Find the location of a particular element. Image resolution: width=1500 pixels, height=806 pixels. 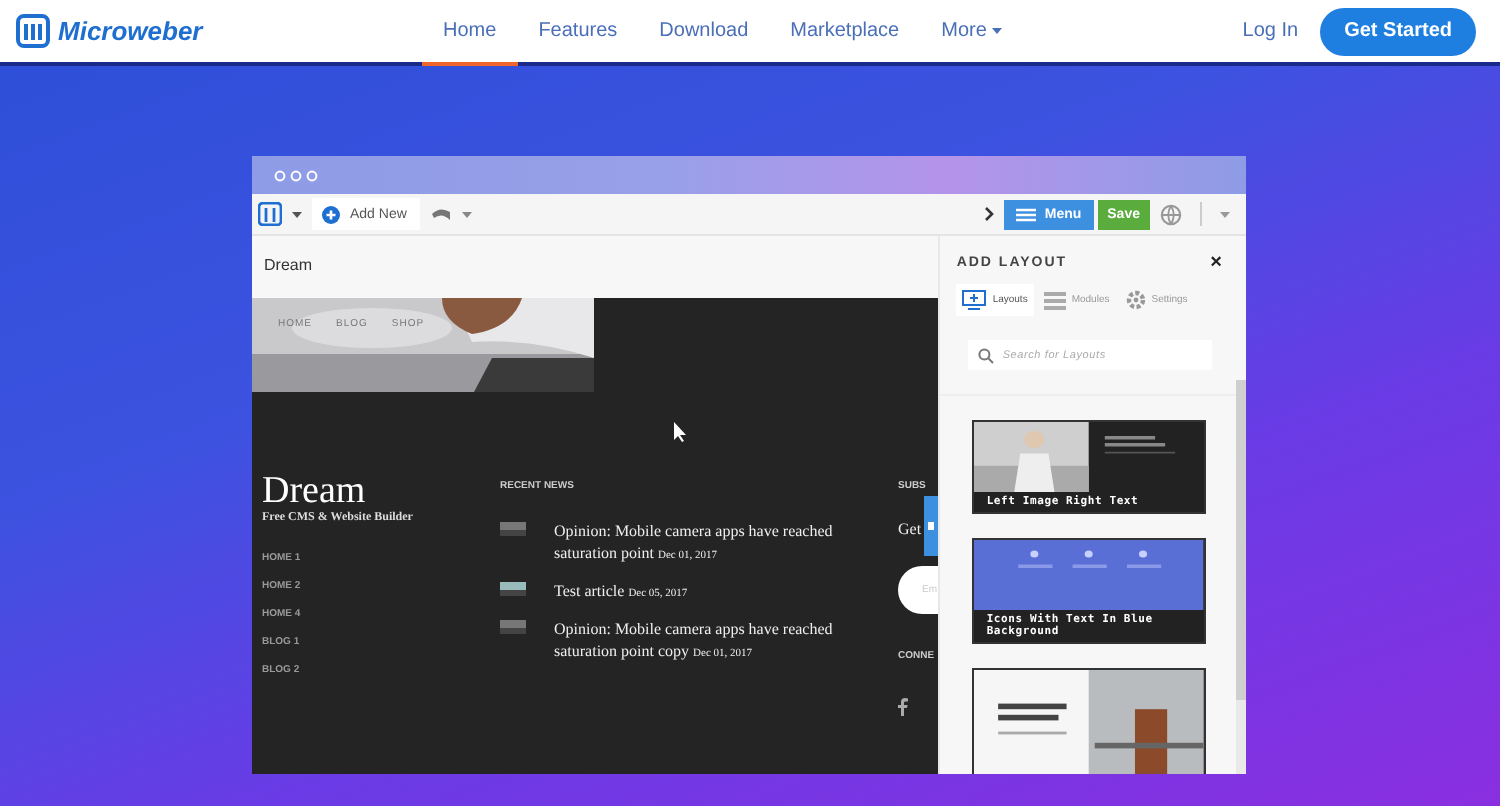

stack-icon is located at coordinates (1054, 300).